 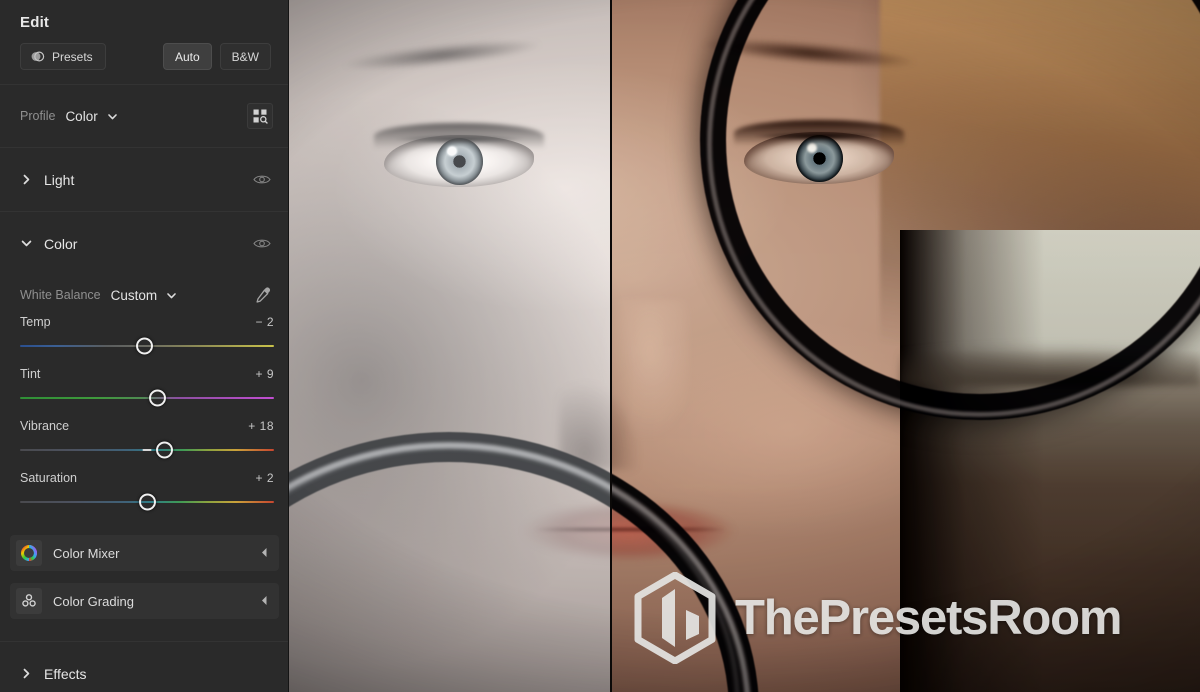 What do you see at coordinates (187, 56) in the screenshot?
I see `auto-button: Auto` at bounding box center [187, 56].